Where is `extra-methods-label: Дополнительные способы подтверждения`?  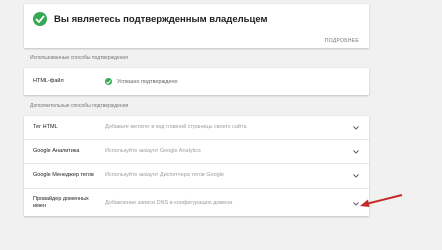 extra-methods-label: Дополнительные способы подтверждения is located at coordinates (79, 106).